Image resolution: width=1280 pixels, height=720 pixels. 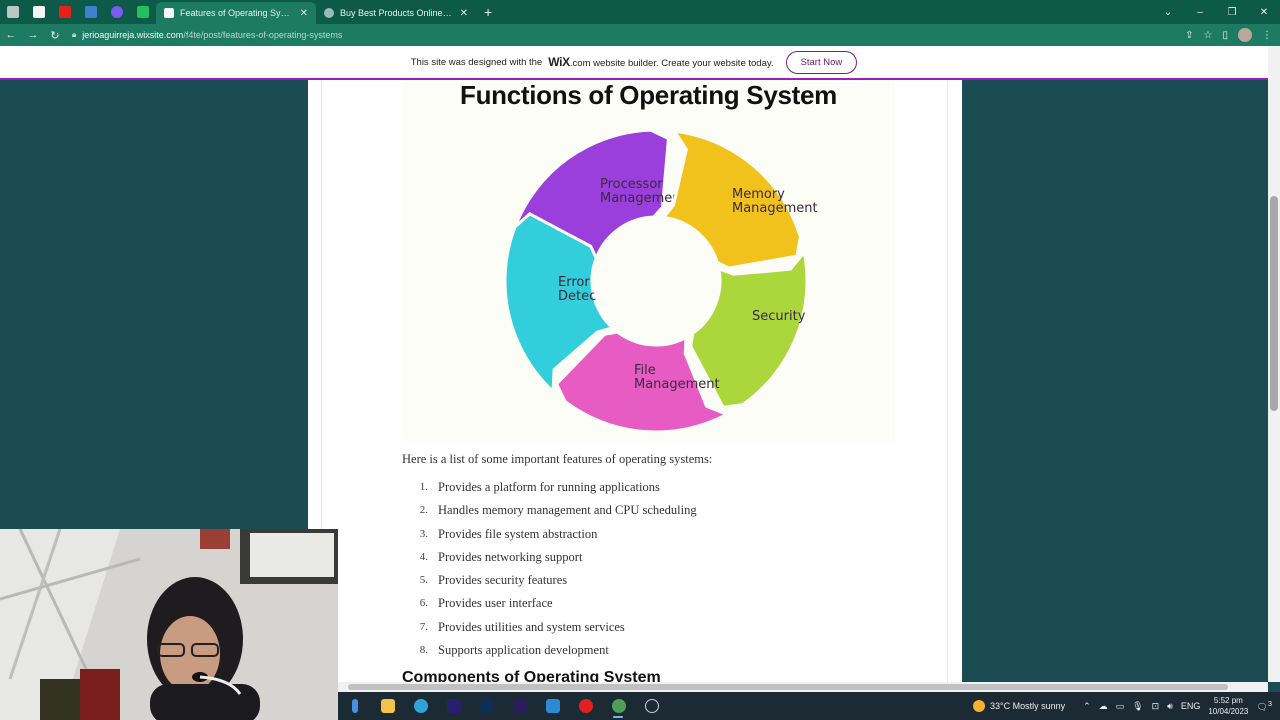 What do you see at coordinates (1228, 700) in the screenshot?
I see `clock-time: 5:52 pm` at bounding box center [1228, 700].